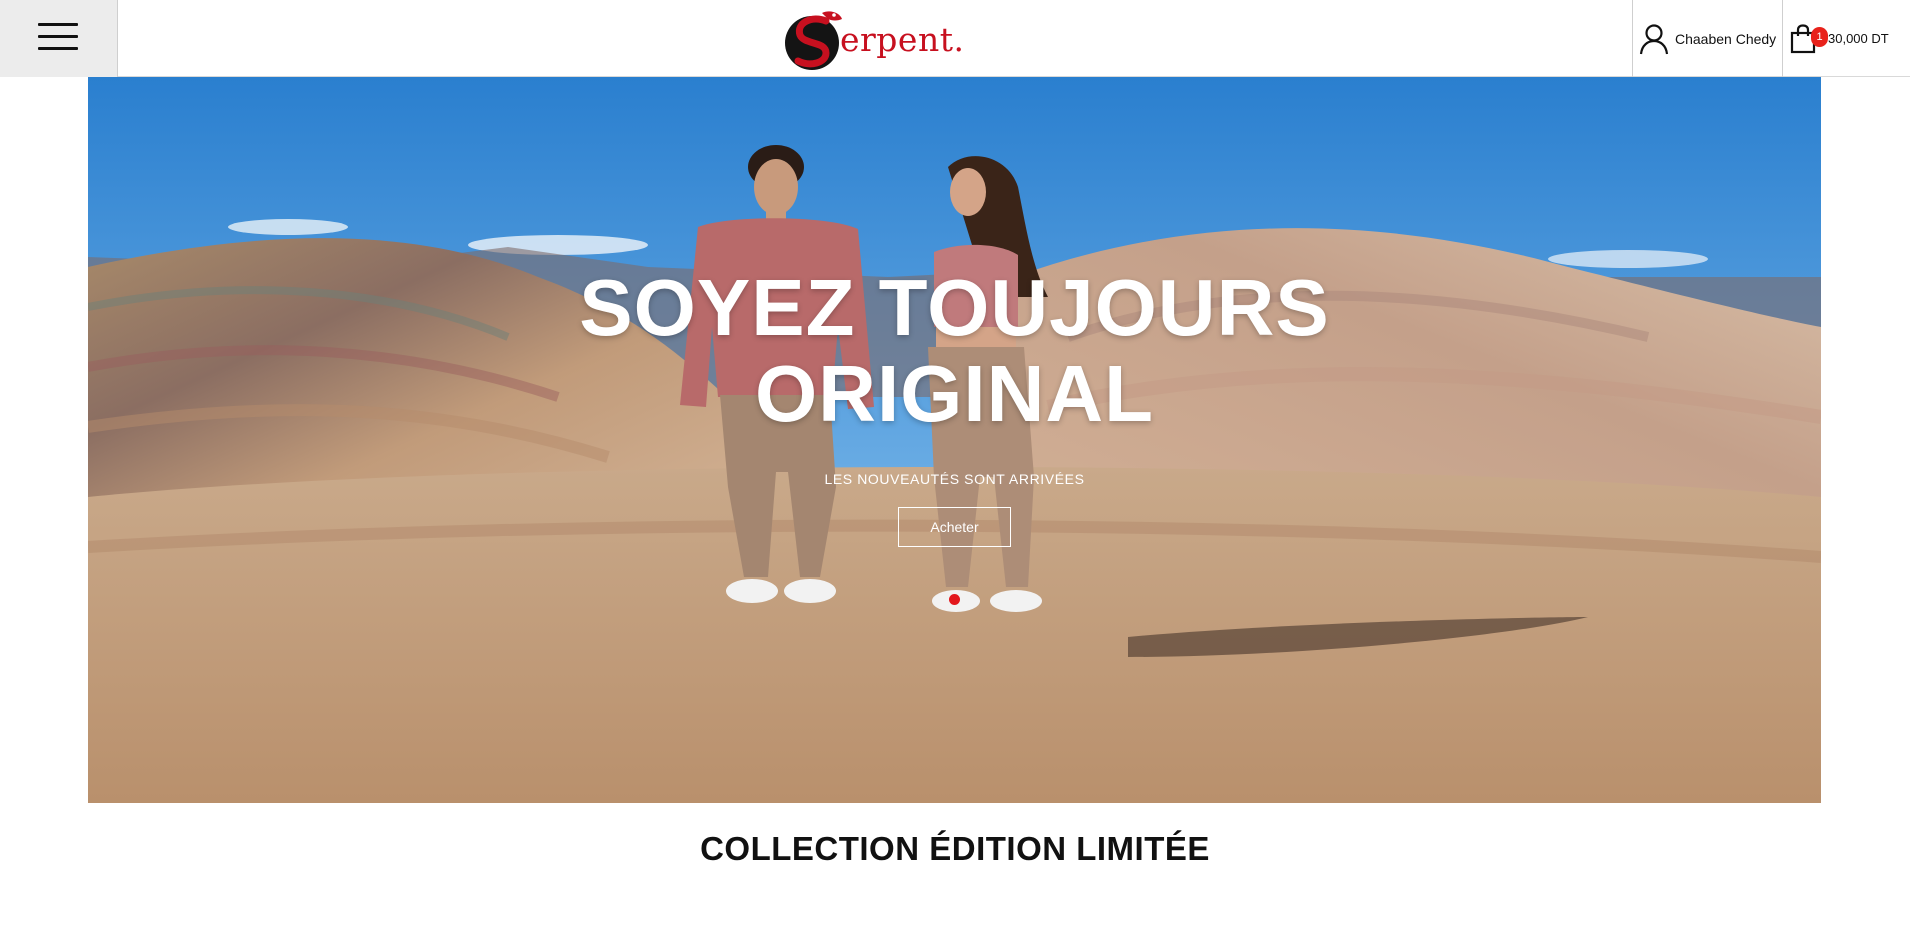 The width and height of the screenshot is (1910, 925). I want to click on hamburger-menu-icon, so click(58, 37).